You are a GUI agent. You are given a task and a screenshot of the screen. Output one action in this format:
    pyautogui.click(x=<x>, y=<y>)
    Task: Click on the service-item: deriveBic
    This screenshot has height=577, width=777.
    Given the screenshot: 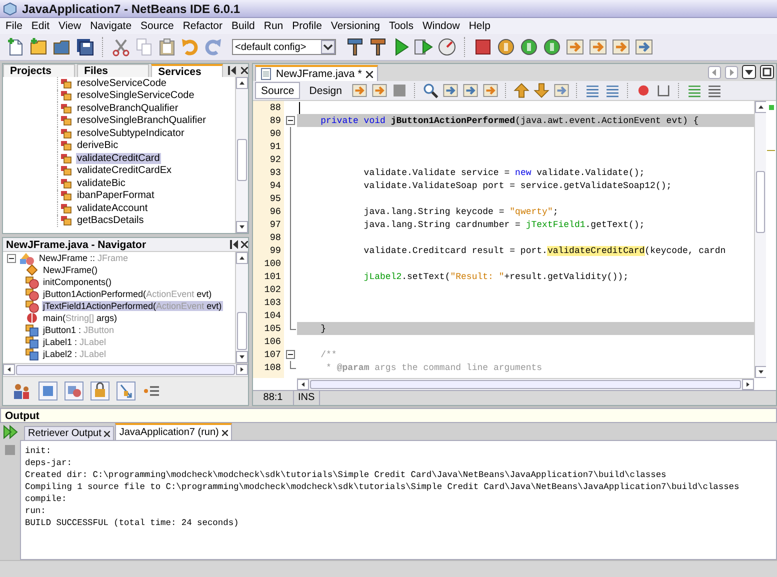 What is the action you would take?
    pyautogui.click(x=98, y=146)
    